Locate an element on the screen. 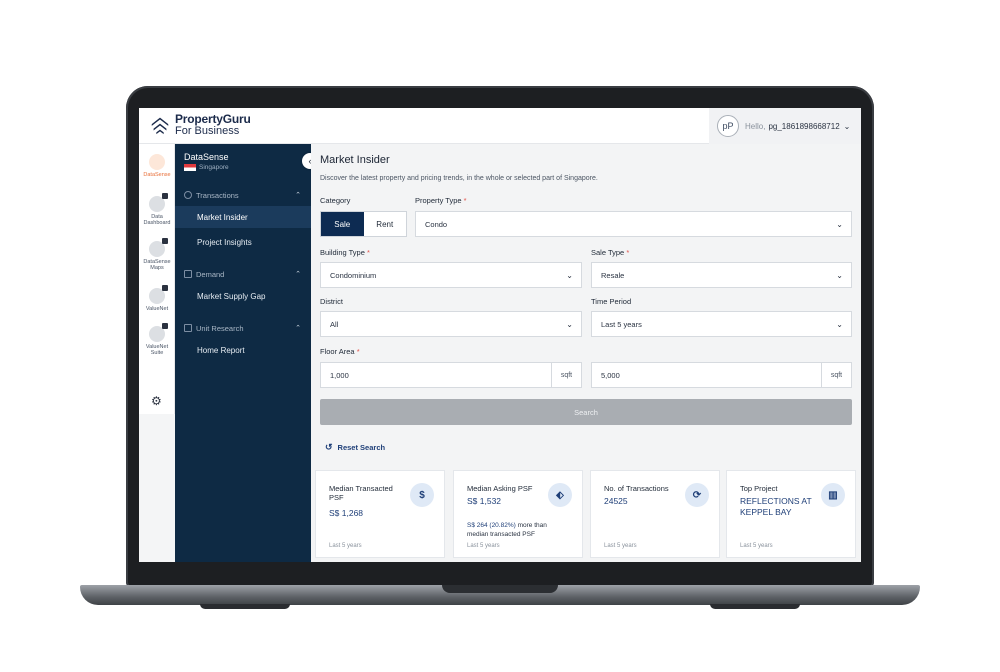 The height and width of the screenshot is (672, 1000). reset-label: Reset Search is located at coordinates (361, 447).